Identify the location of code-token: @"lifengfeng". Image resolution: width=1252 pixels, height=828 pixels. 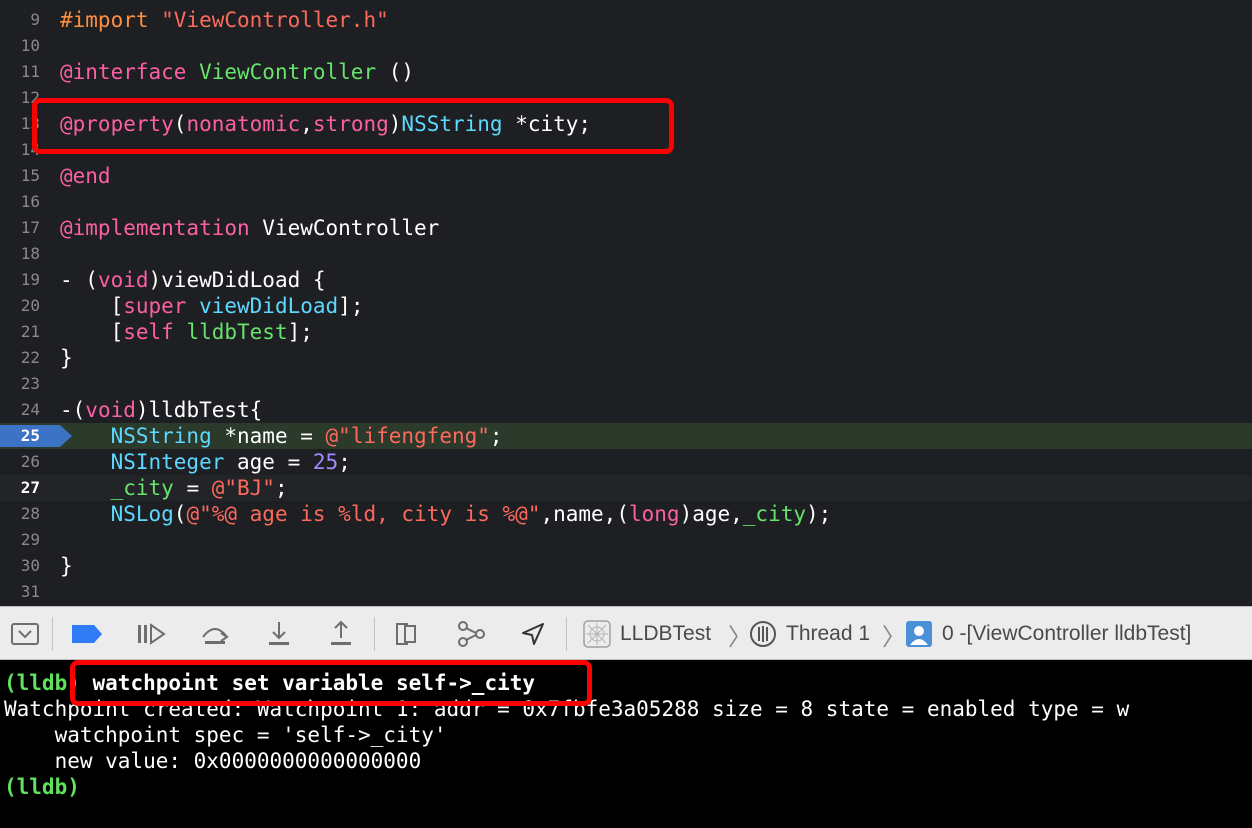
(407, 436).